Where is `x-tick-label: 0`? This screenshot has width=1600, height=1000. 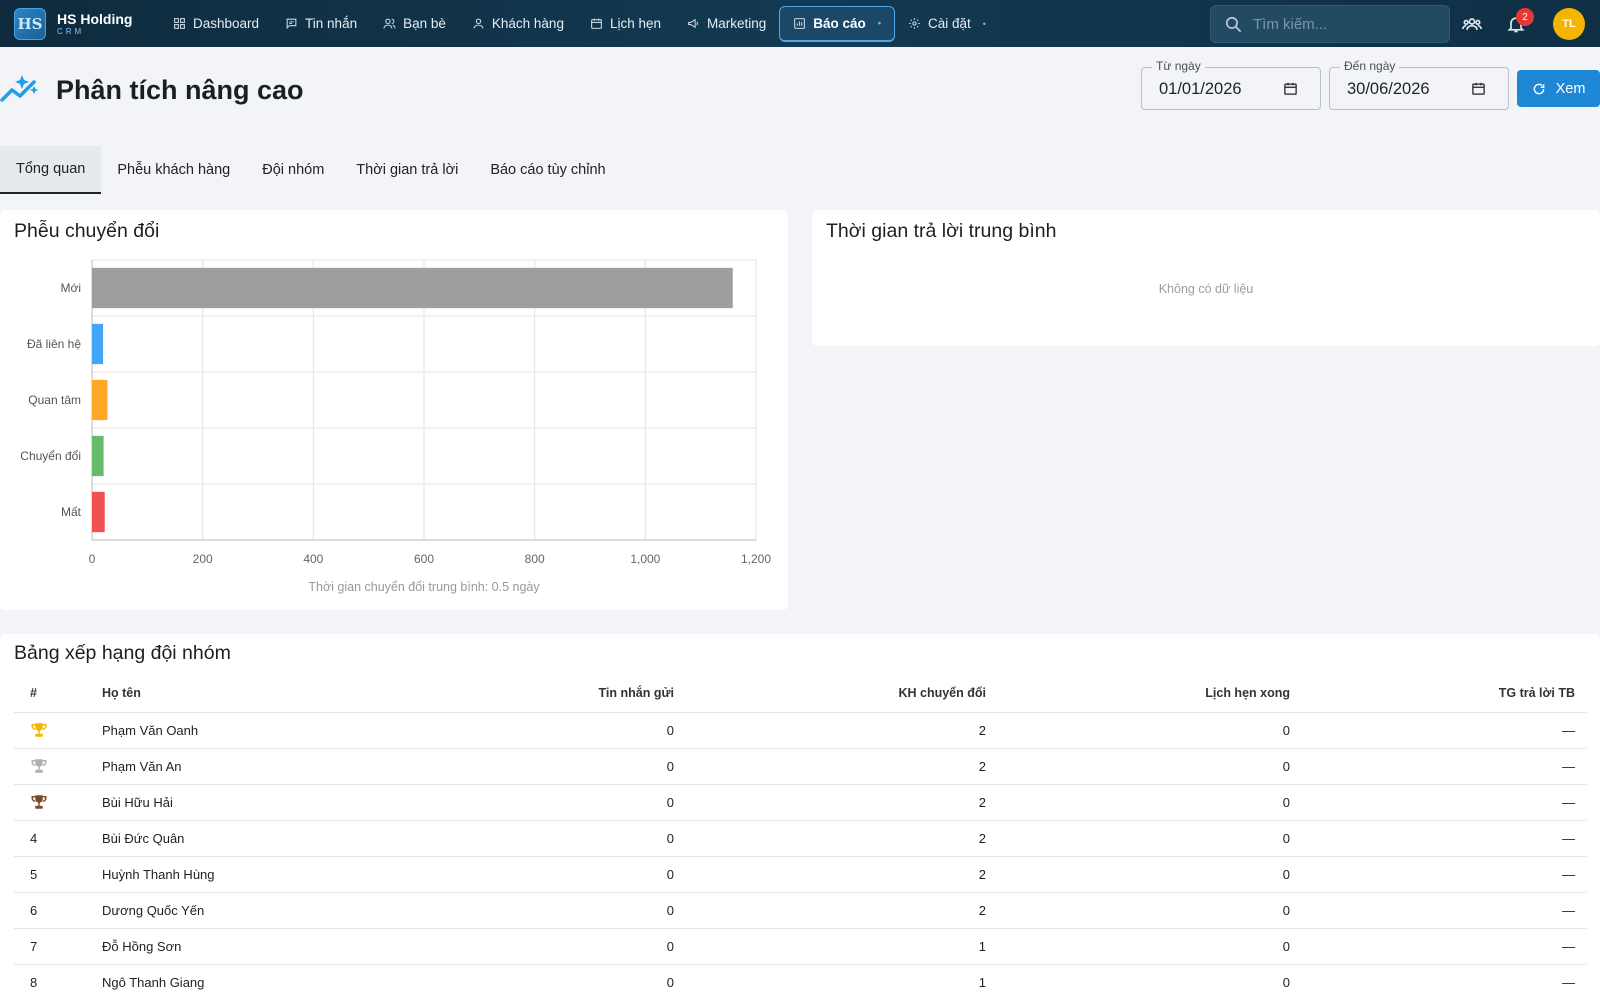 x-tick-label: 0 is located at coordinates (92, 559).